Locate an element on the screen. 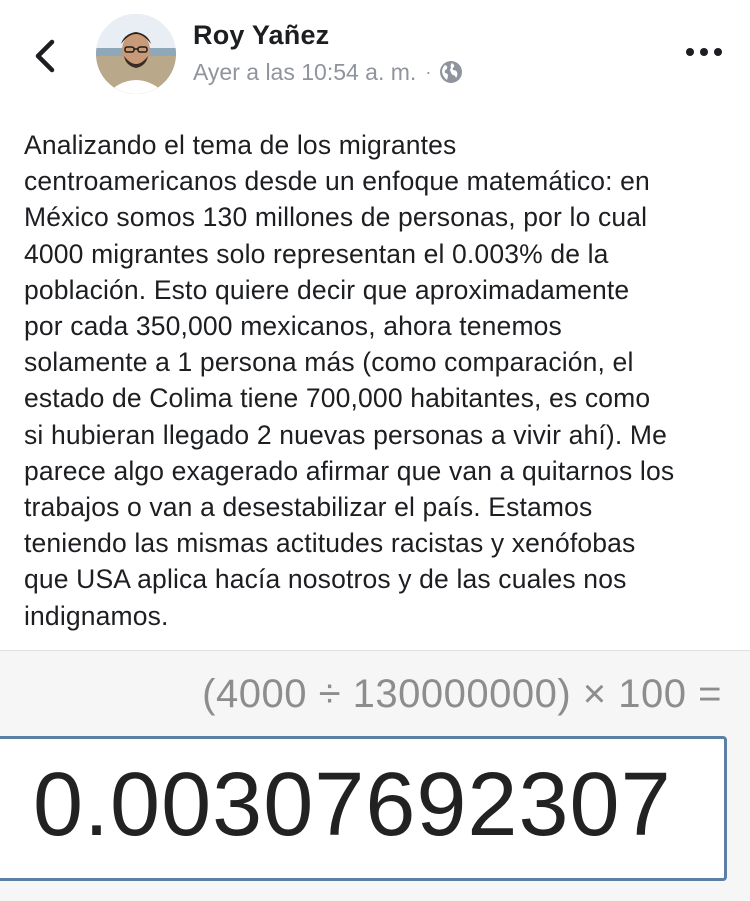  profile-photo is located at coordinates (136, 54).